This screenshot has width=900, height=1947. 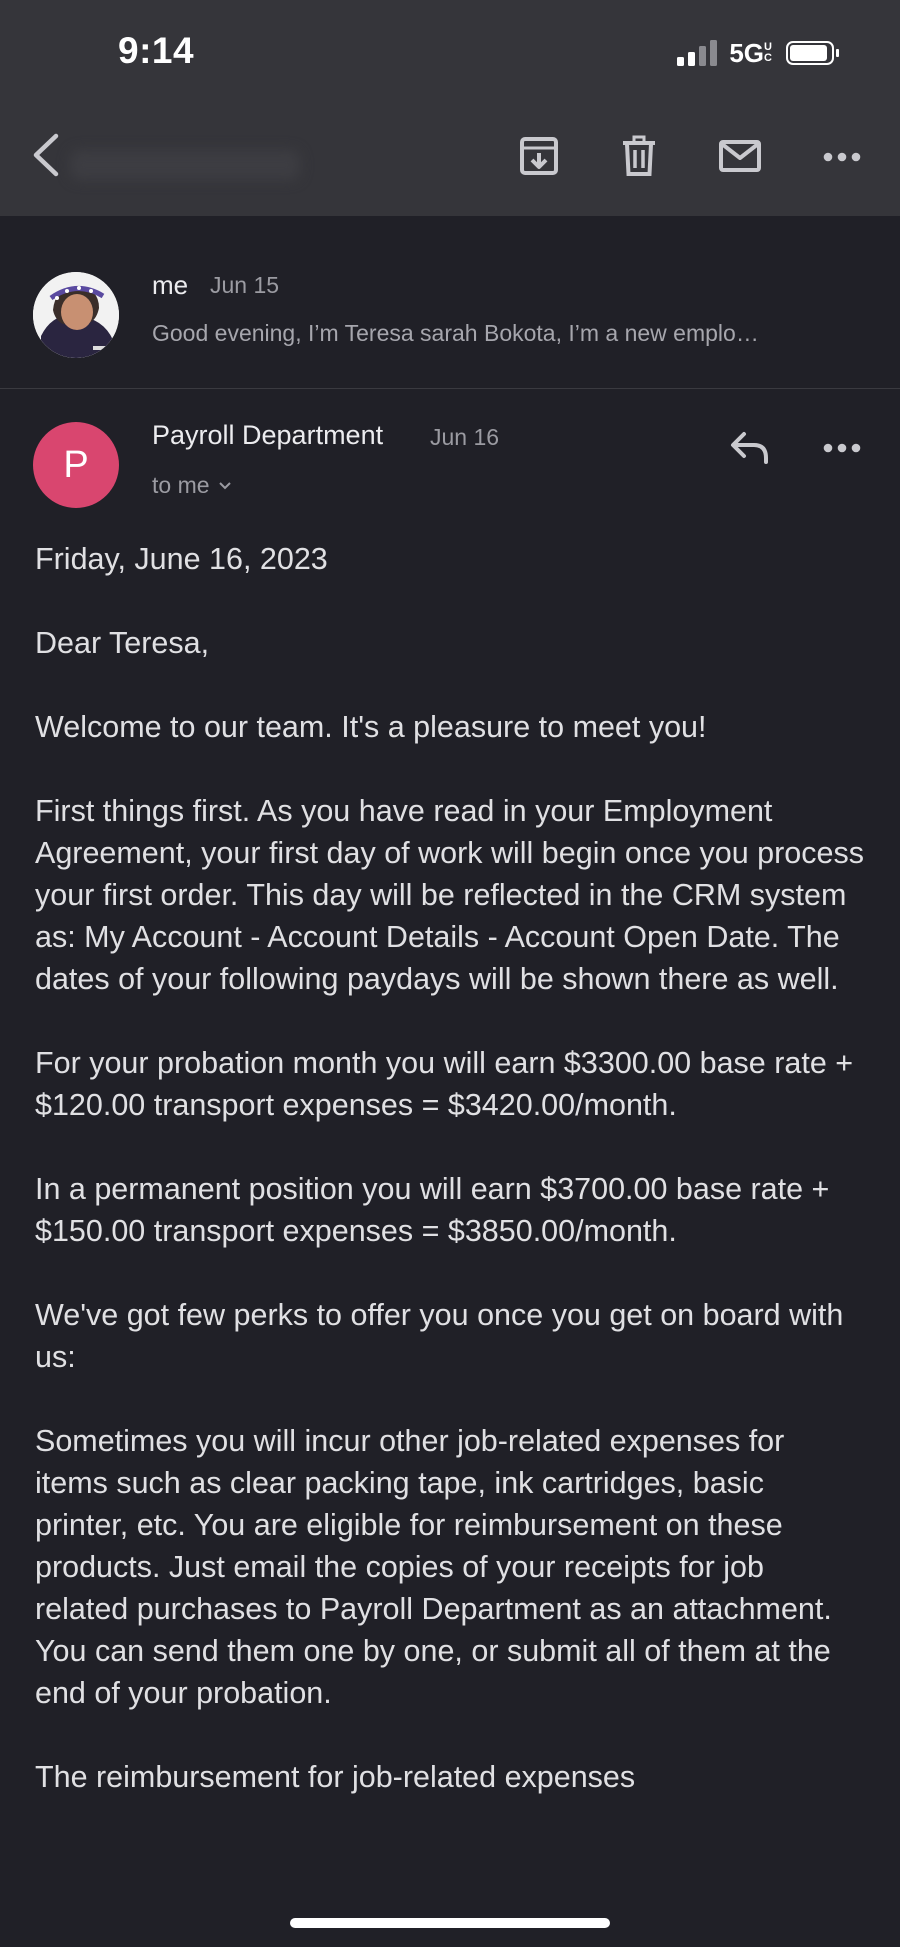 I want to click on mail-icon, so click(x=740, y=156).